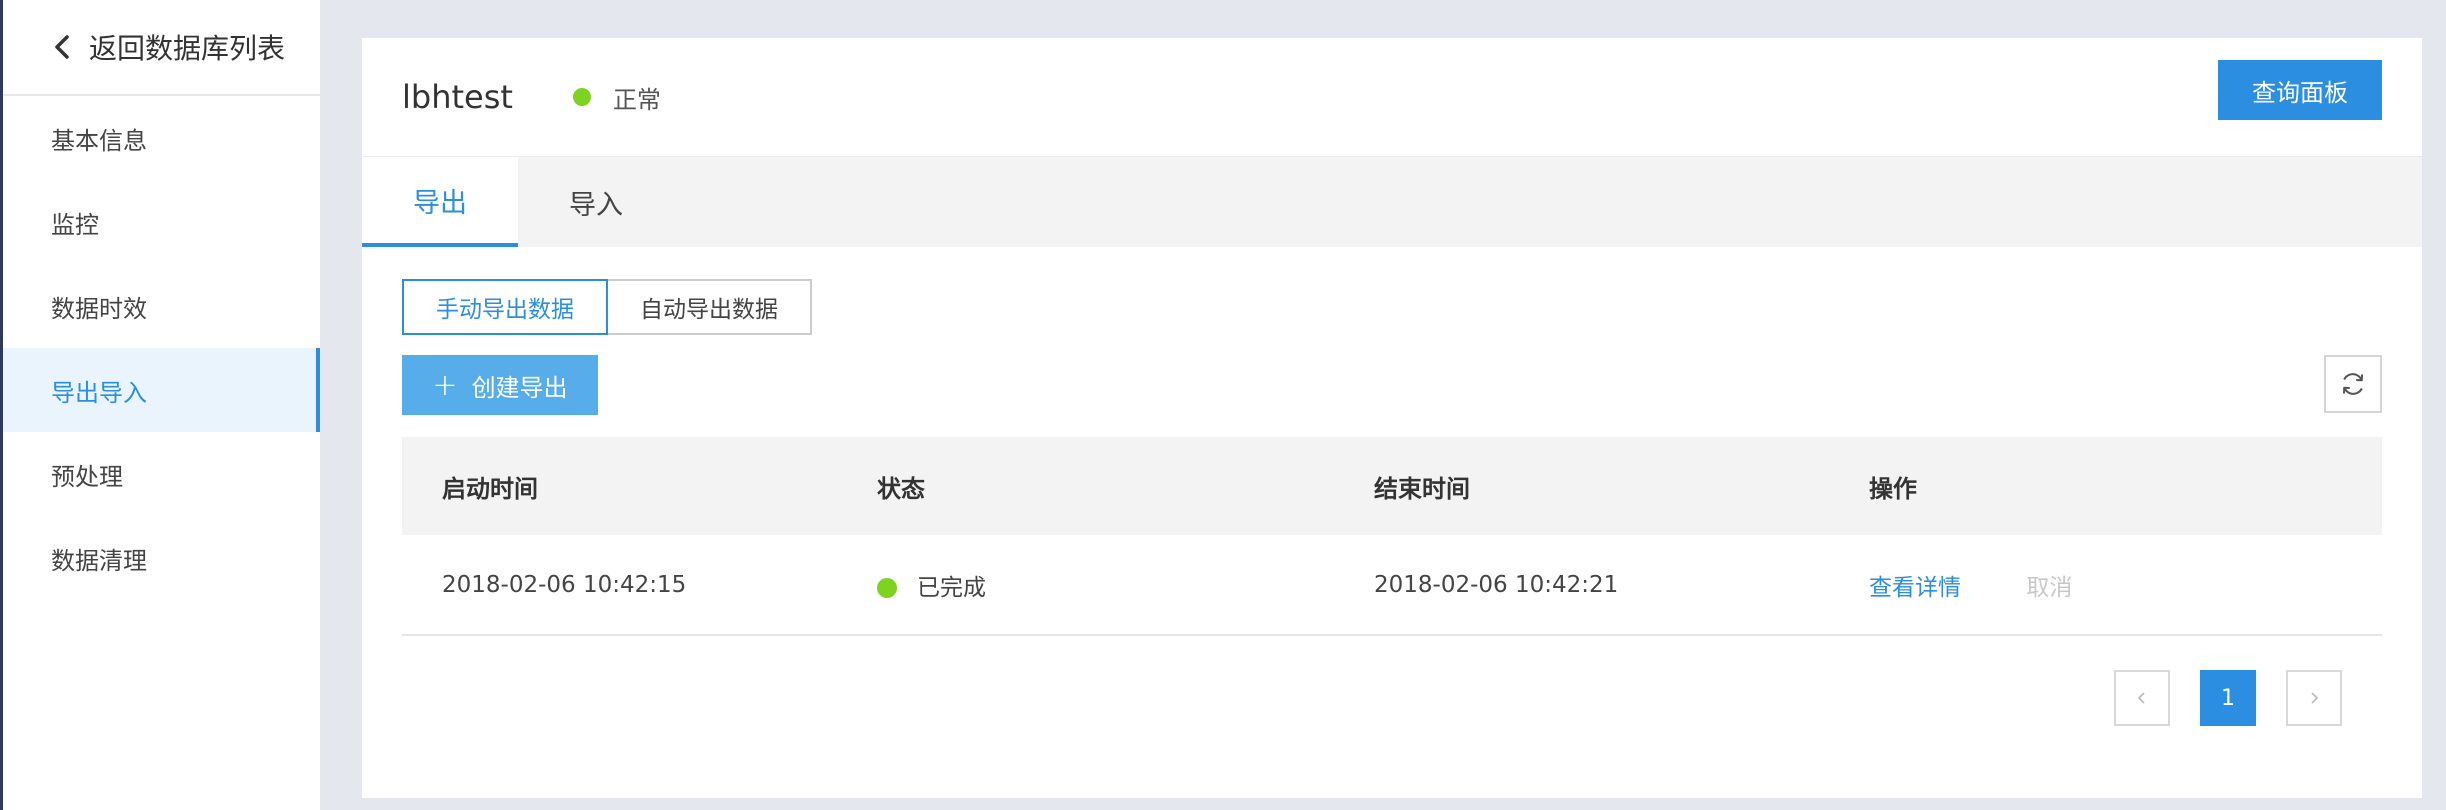  I want to click on previous-page-button, so click(2142, 698).